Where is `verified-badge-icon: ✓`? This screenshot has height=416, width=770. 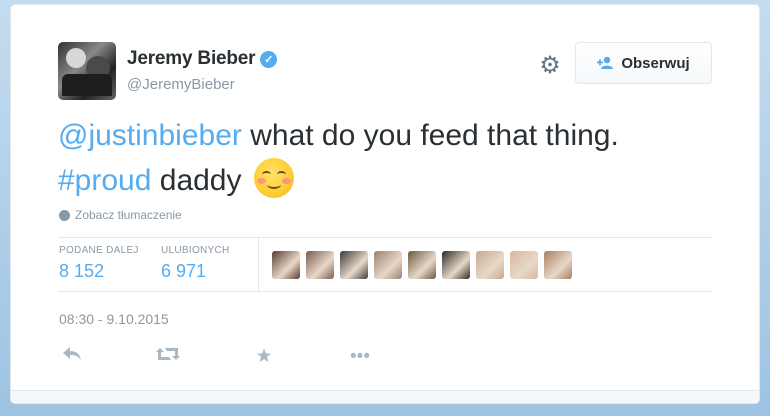
verified-badge-icon: ✓ is located at coordinates (269, 59).